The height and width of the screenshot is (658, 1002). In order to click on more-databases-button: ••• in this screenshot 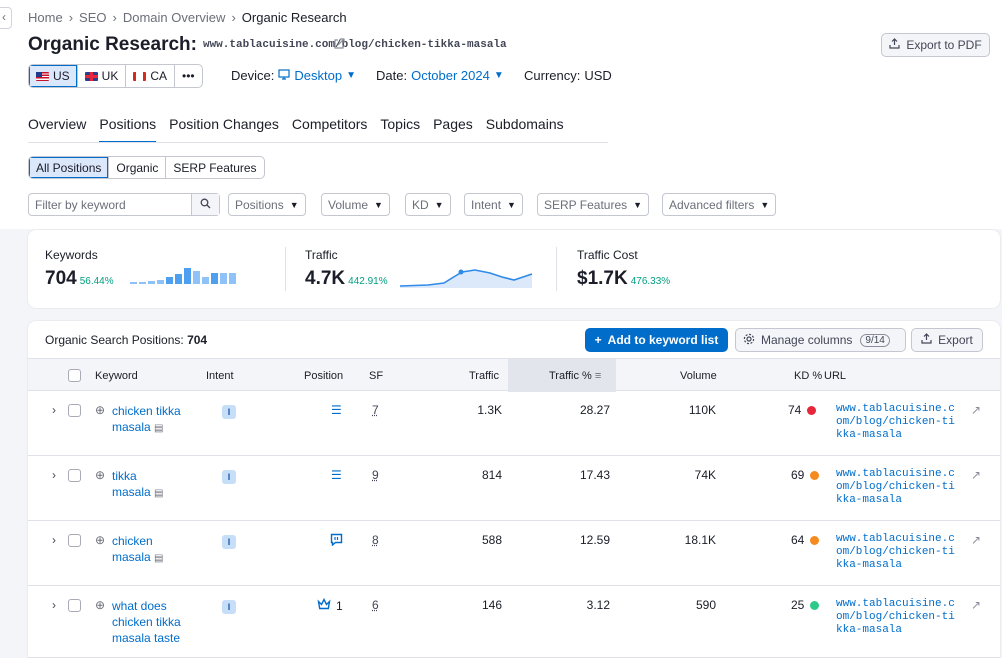, I will do `click(188, 76)`.